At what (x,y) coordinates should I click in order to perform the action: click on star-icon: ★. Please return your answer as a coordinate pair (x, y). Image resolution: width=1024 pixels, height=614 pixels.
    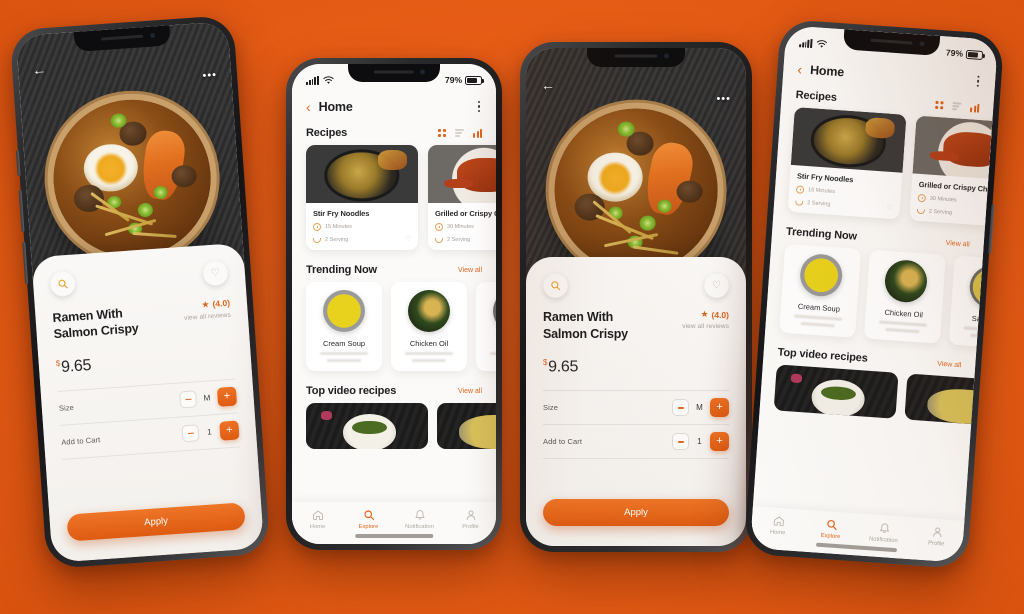
    Looking at the image, I should click on (704, 314).